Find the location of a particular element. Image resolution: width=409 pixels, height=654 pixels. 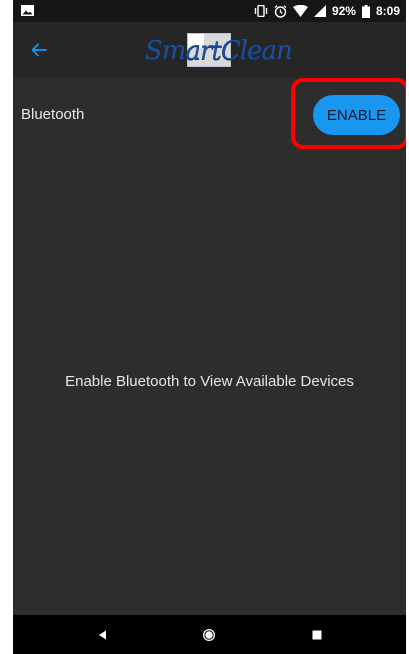

wifi-icon is located at coordinates (300, 11).